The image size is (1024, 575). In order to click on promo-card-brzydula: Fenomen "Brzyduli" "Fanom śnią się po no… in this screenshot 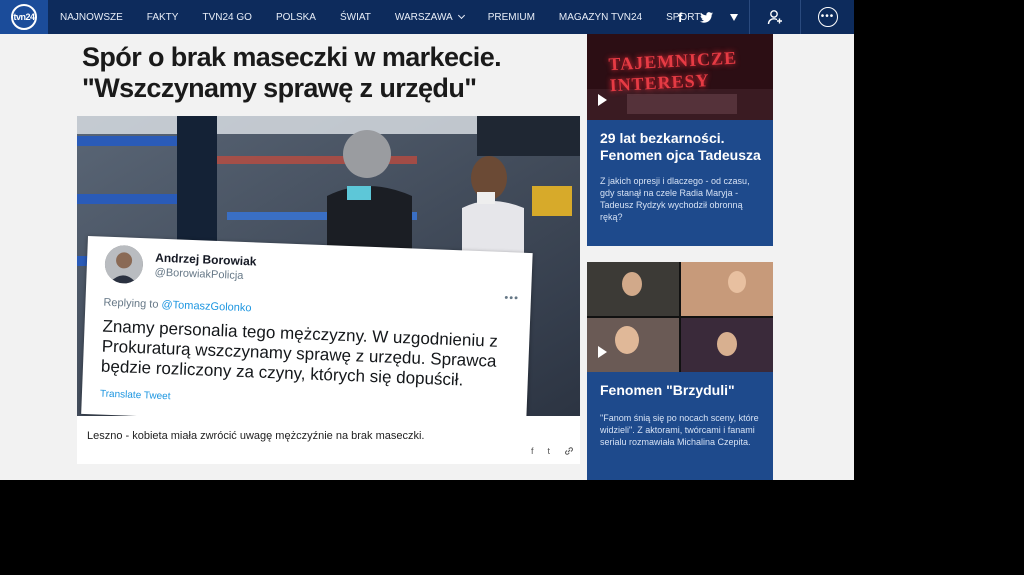, I will do `click(680, 426)`.